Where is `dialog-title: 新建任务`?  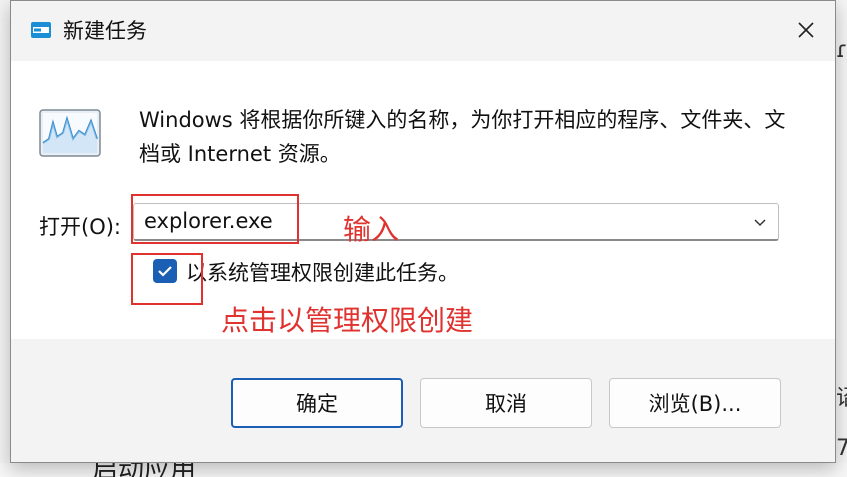 dialog-title: 新建任务 is located at coordinates (105, 31).